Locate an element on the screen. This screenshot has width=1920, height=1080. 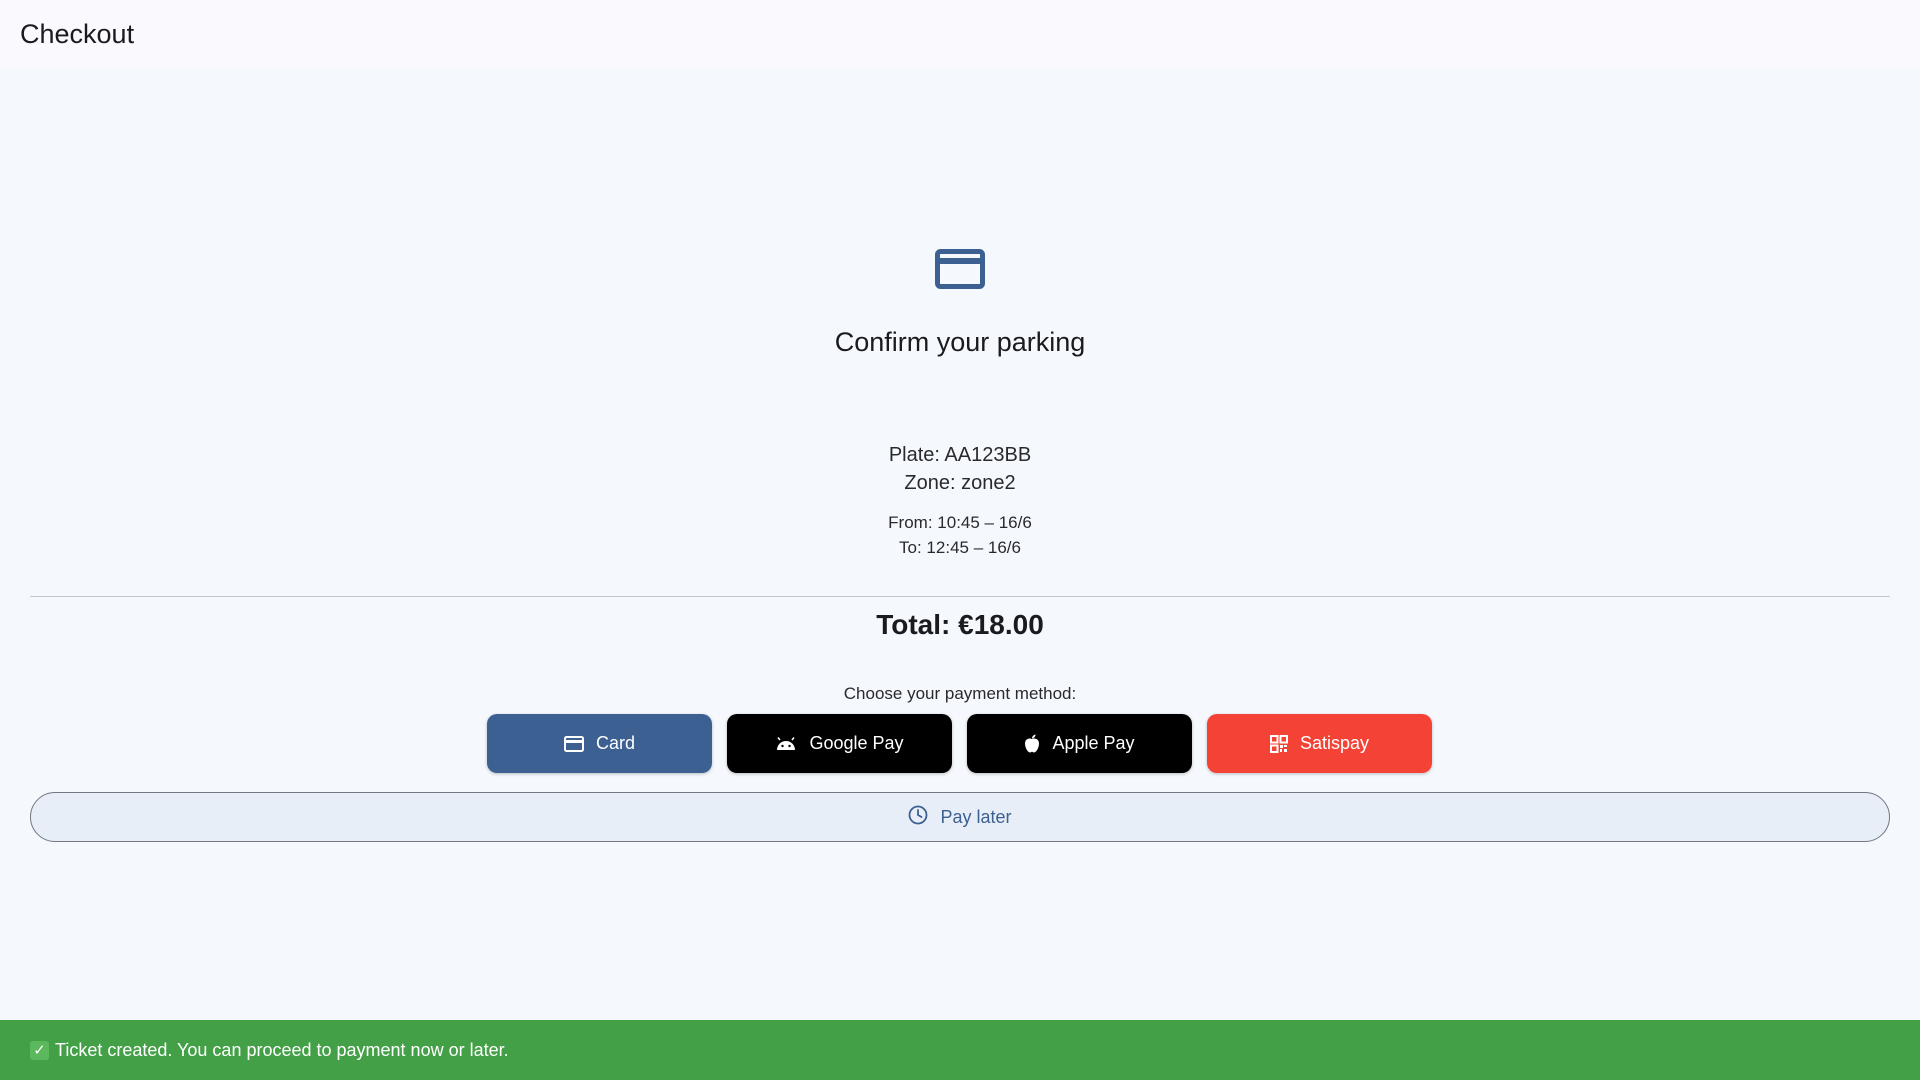
clock-icon is located at coordinates (918, 817).